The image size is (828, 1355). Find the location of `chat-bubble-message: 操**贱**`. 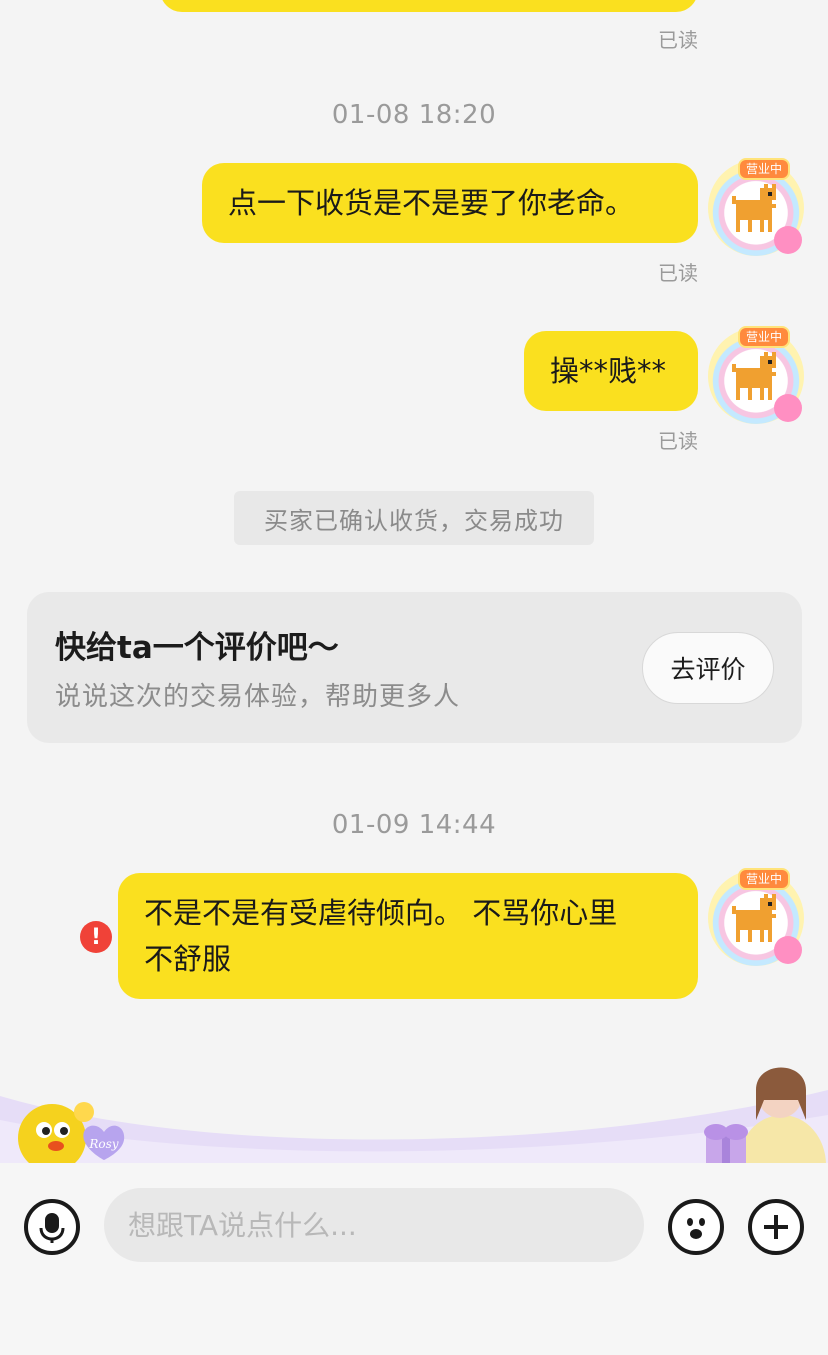

chat-bubble-message: 操**贱** is located at coordinates (611, 371).